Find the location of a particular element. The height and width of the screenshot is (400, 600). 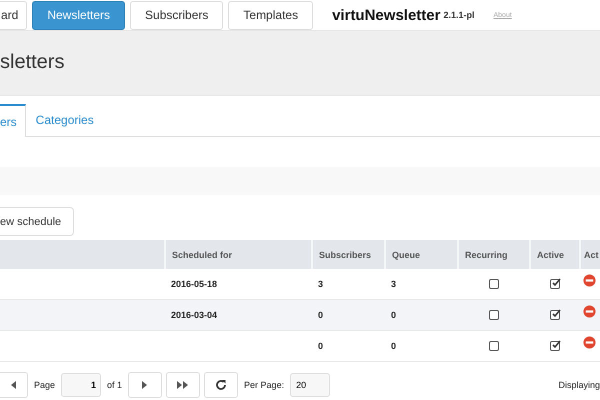

column-header: Act is located at coordinates (590, 254).